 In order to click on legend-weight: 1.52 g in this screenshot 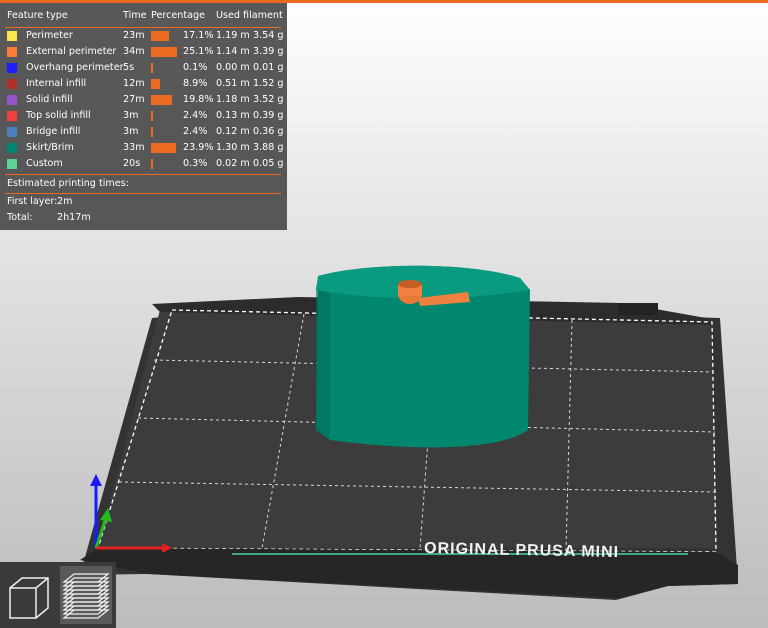, I will do `click(268, 83)`.